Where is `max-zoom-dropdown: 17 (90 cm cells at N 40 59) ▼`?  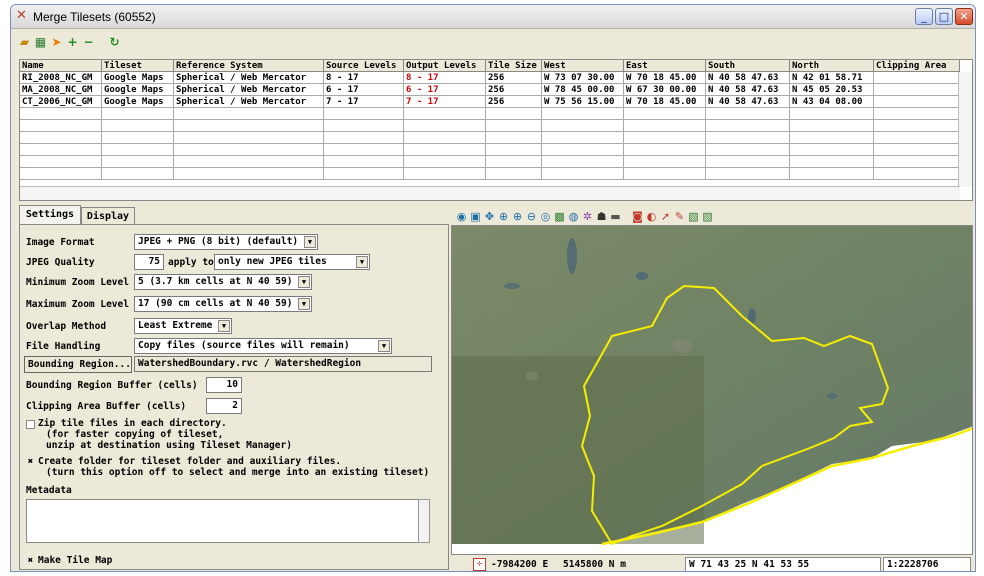
max-zoom-dropdown: 17 (90 cm cells at N 40 59) ▼ is located at coordinates (223, 304).